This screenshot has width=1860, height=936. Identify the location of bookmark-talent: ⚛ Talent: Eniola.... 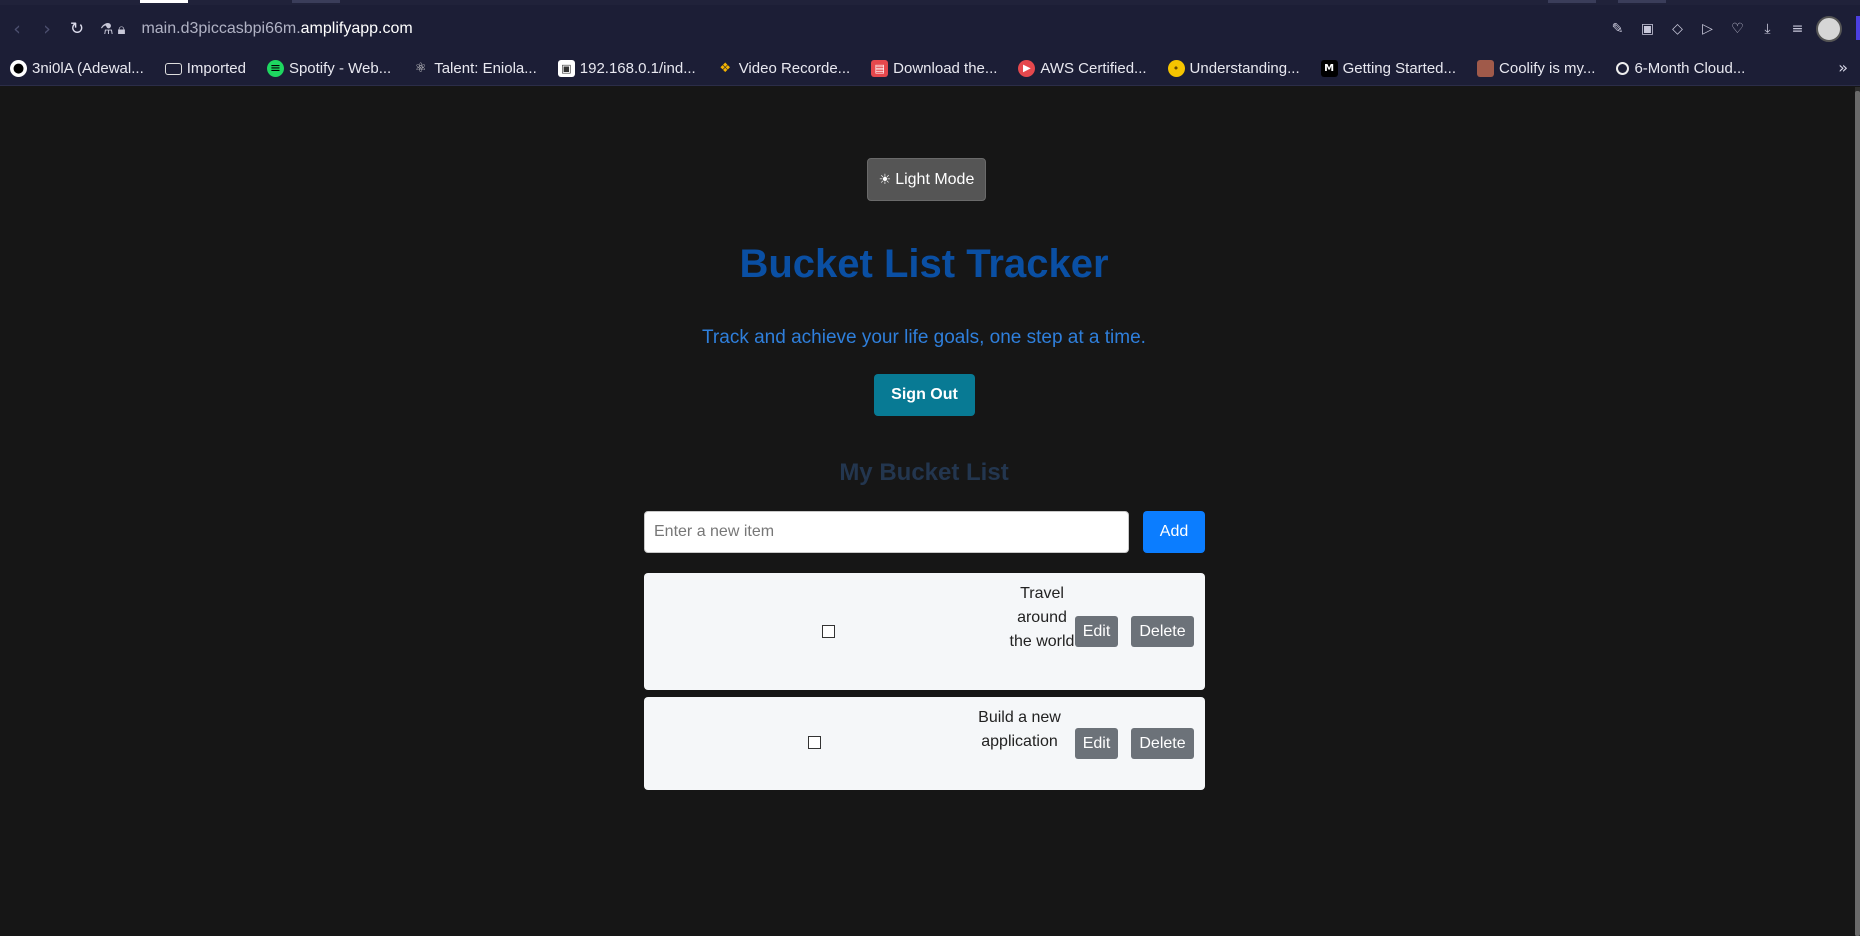
(474, 68).